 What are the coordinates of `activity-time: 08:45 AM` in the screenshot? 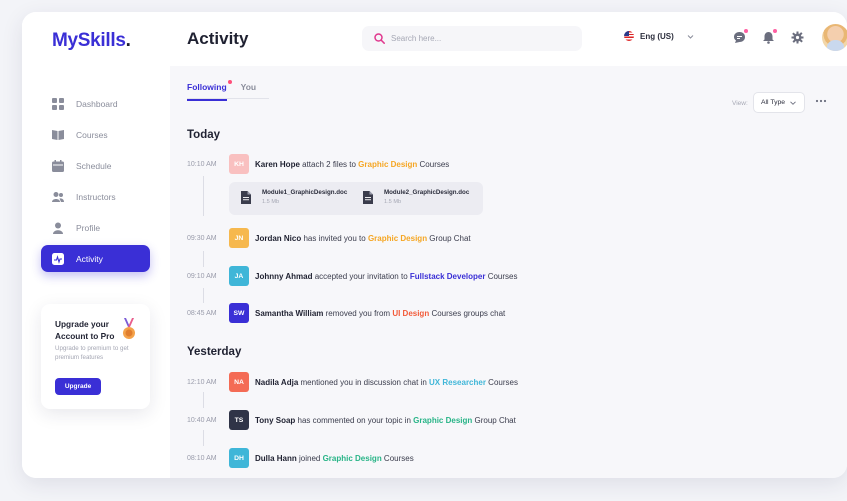 It's located at (202, 313).